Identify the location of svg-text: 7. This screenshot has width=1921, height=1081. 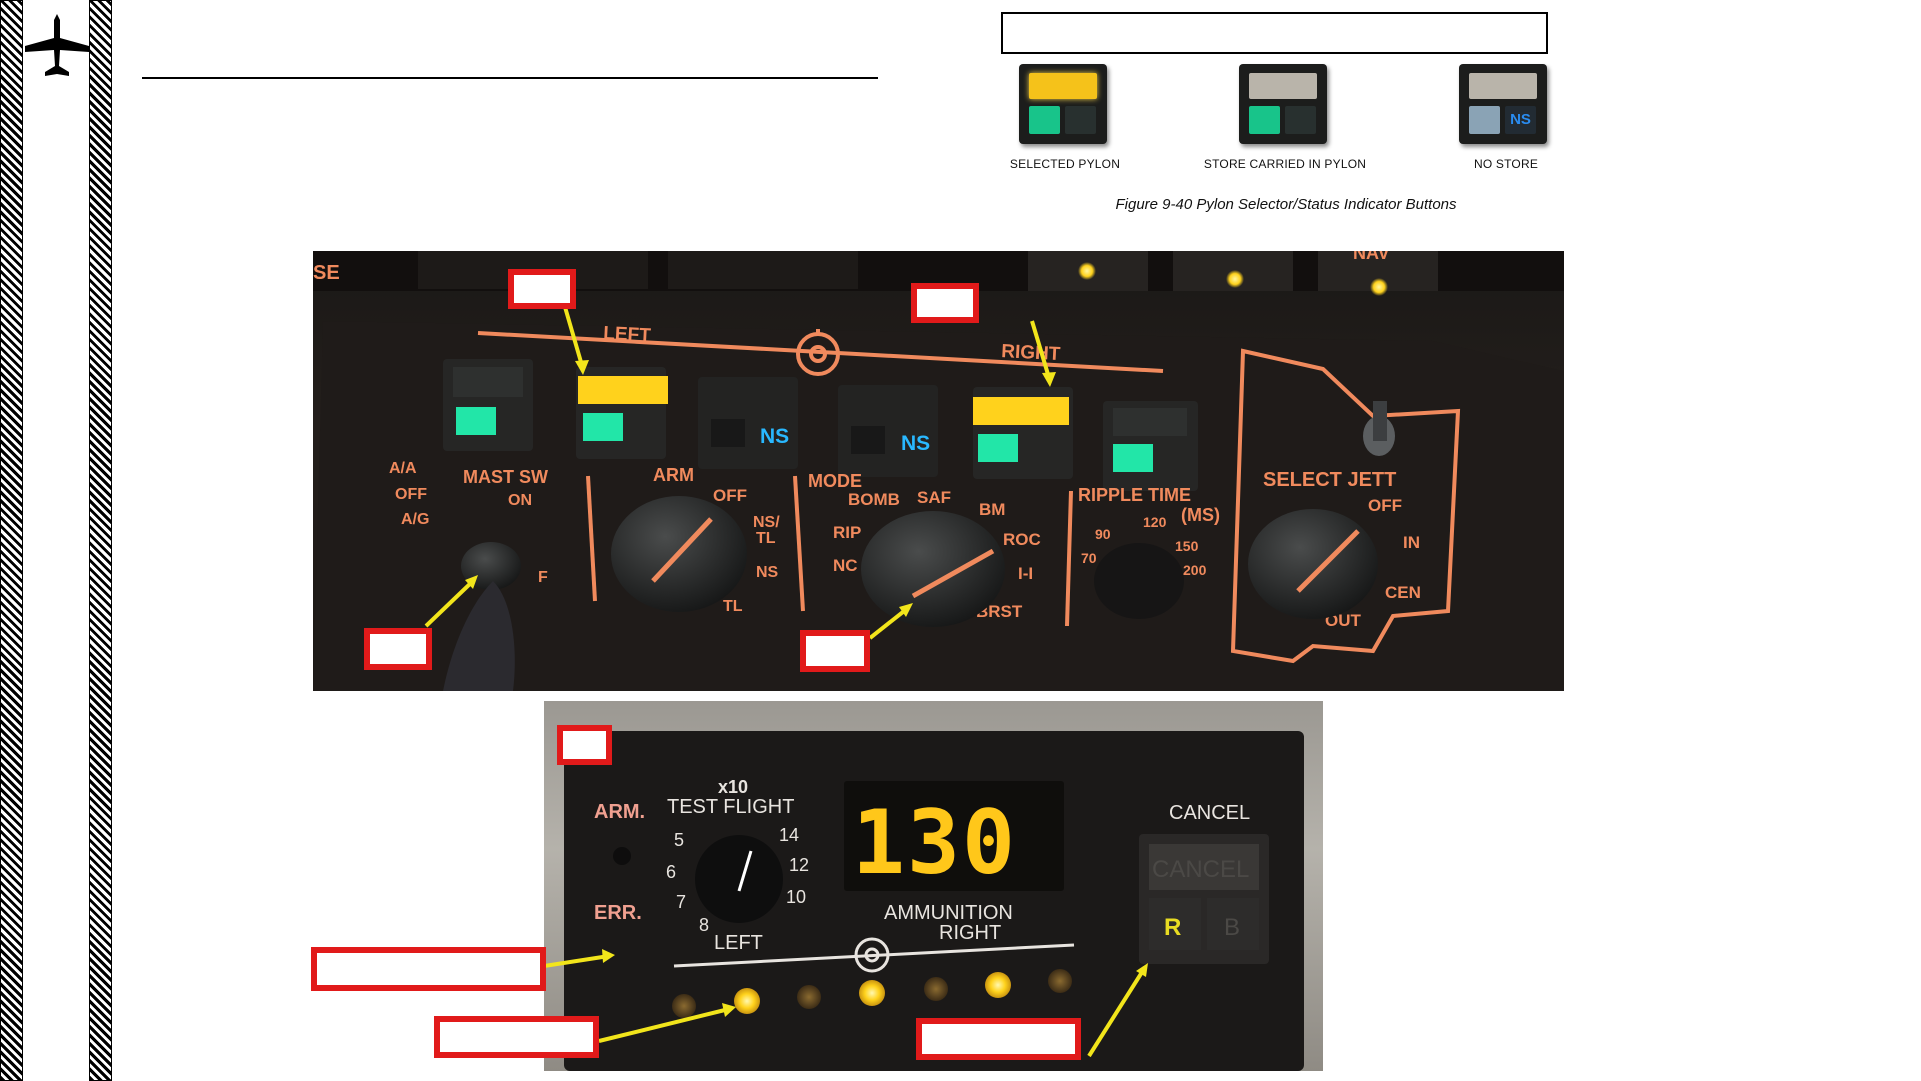
(681, 902).